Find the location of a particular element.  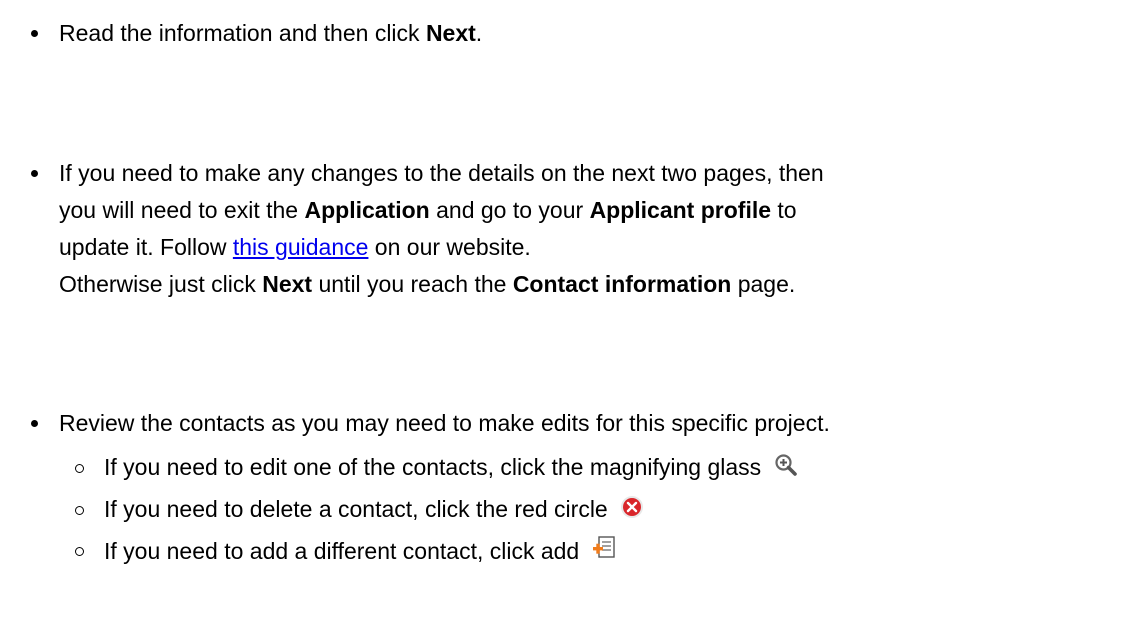

text-segment: update it. Follow is located at coordinates (146, 247).